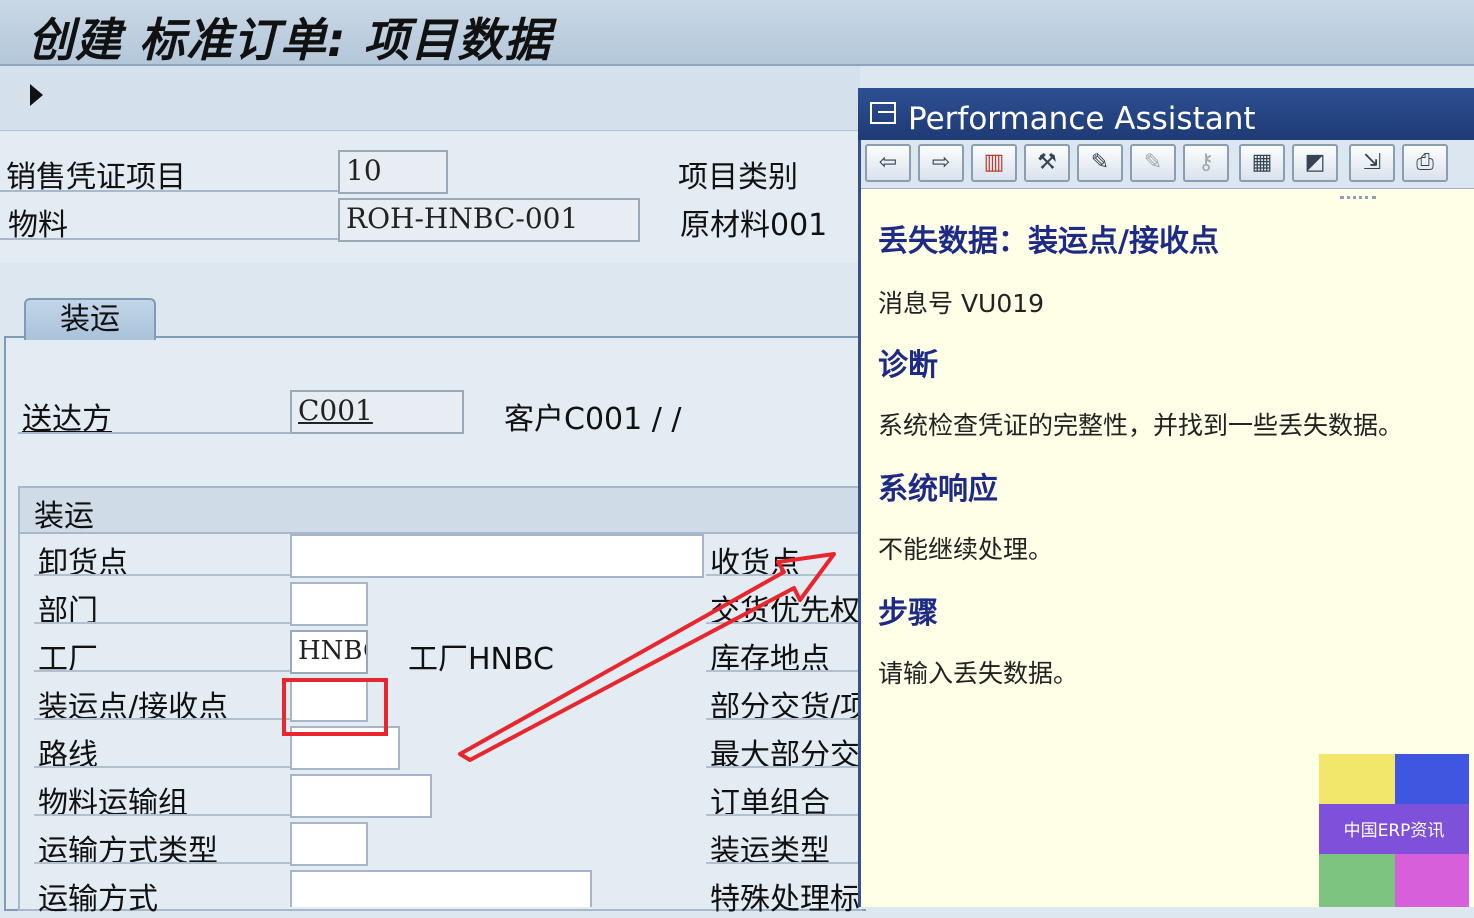 Image resolution: width=1474 pixels, height=918 pixels. Describe the element at coordinates (329, 604) in the screenshot. I see `department-input` at that location.